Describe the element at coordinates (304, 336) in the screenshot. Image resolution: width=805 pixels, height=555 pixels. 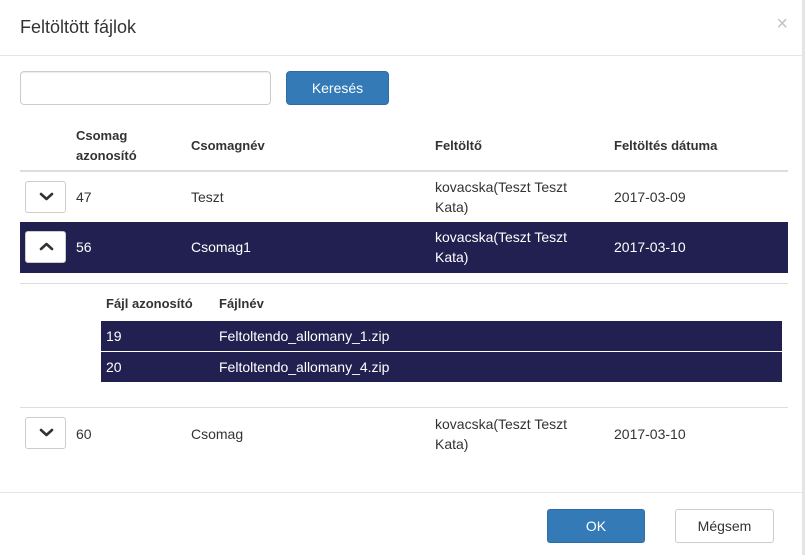
I see `file-name: Feltoltendo_allomany_1.zip` at that location.